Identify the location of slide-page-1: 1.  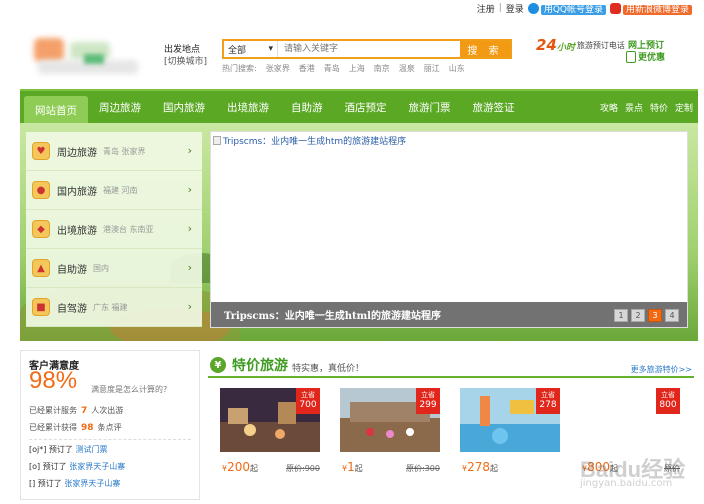
(621, 315).